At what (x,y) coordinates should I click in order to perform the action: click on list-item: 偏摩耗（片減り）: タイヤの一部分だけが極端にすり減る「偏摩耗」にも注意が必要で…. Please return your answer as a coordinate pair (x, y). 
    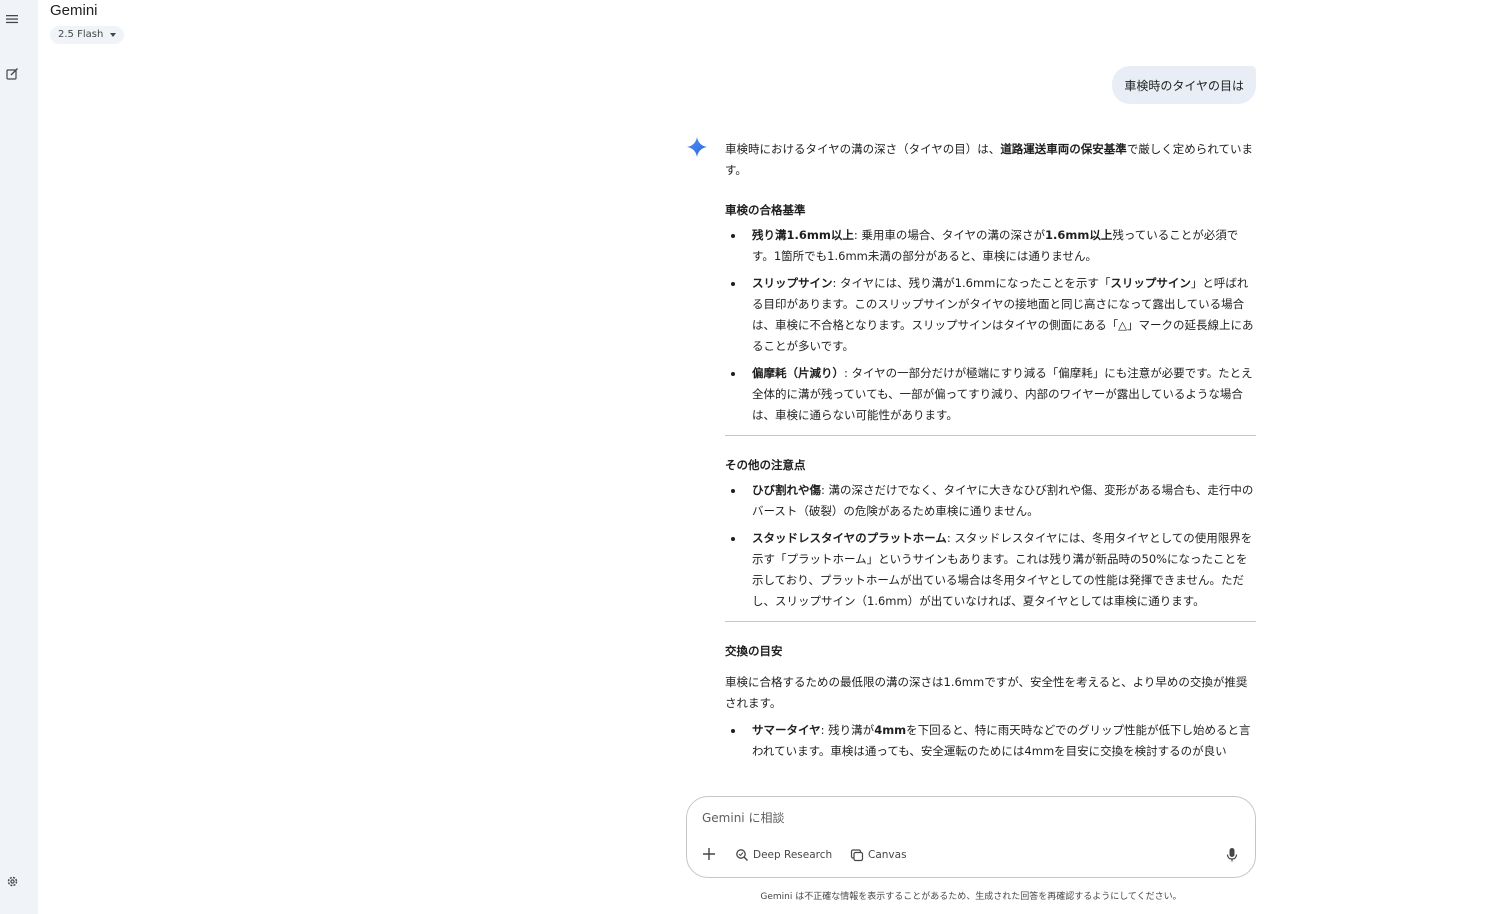
    Looking at the image, I should click on (990, 394).